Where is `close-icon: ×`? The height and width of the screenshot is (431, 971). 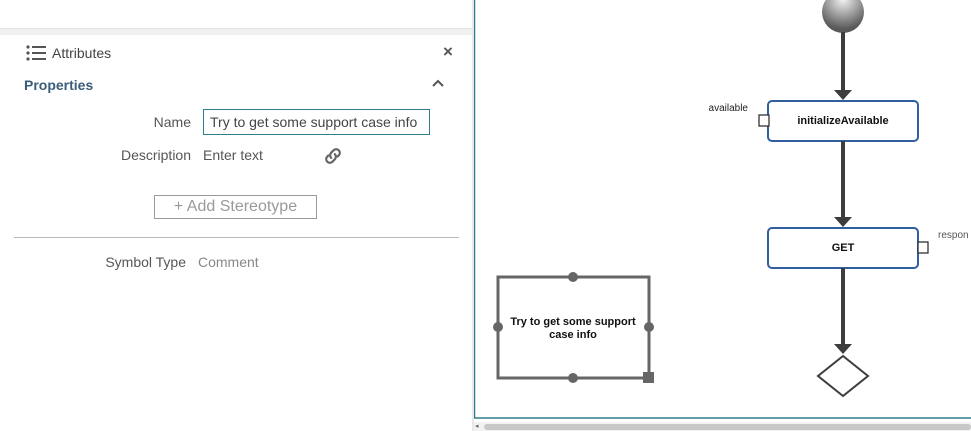
close-icon: × is located at coordinates (448, 51).